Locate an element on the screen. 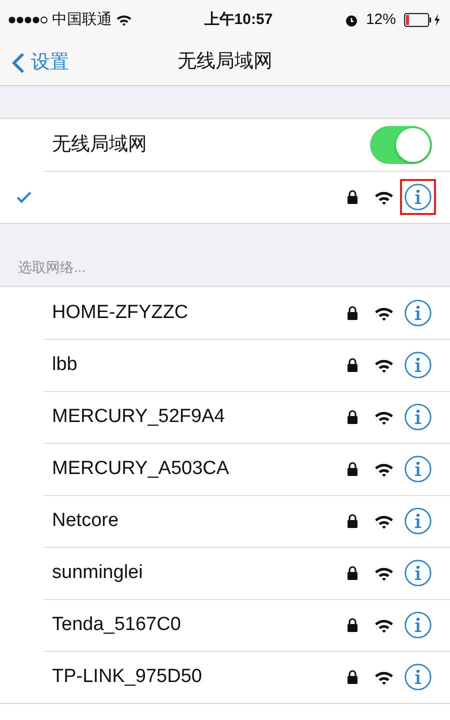 The width and height of the screenshot is (450, 720). wifi-toggle is located at coordinates (401, 145).